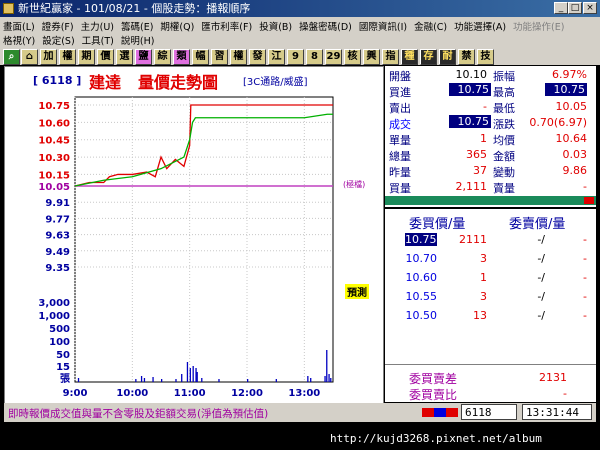 This screenshot has width=600, height=450. What do you see at coordinates (466, 57) in the screenshot?
I see `toolbar-button: 禁` at bounding box center [466, 57].